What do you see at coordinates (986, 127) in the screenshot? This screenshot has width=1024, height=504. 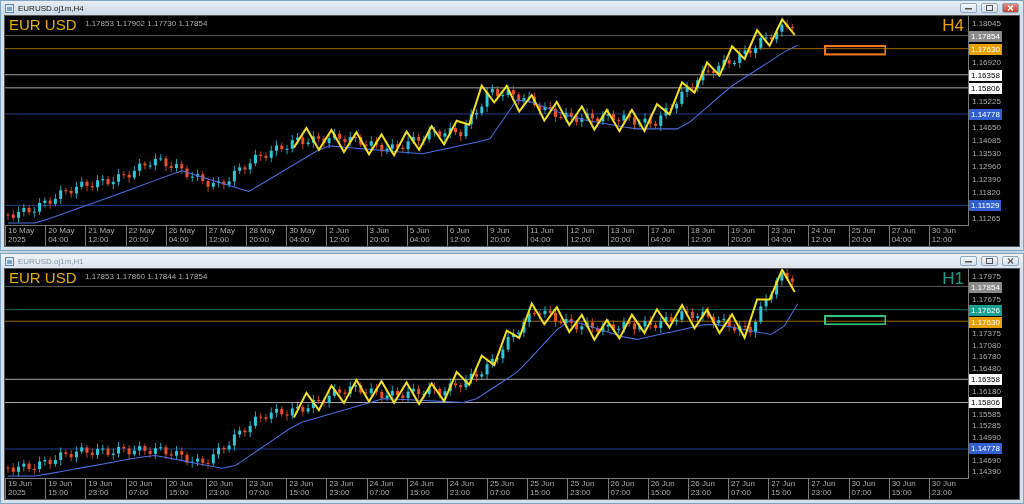 I see `price-label: 1.14650` at bounding box center [986, 127].